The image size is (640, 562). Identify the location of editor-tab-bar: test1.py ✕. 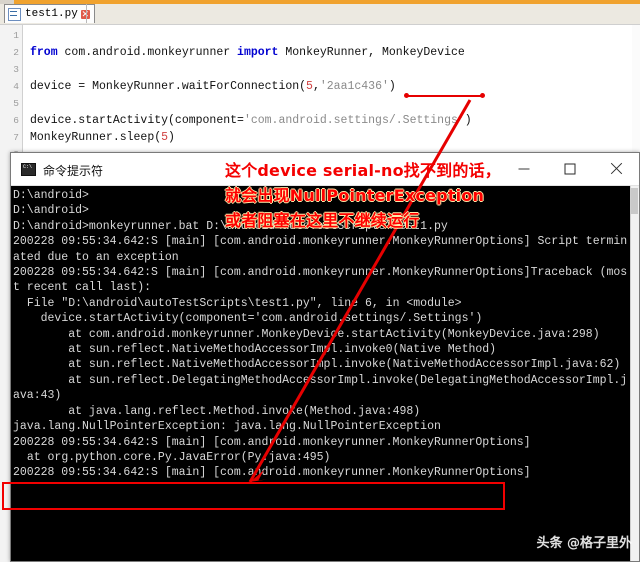
(320, 14).